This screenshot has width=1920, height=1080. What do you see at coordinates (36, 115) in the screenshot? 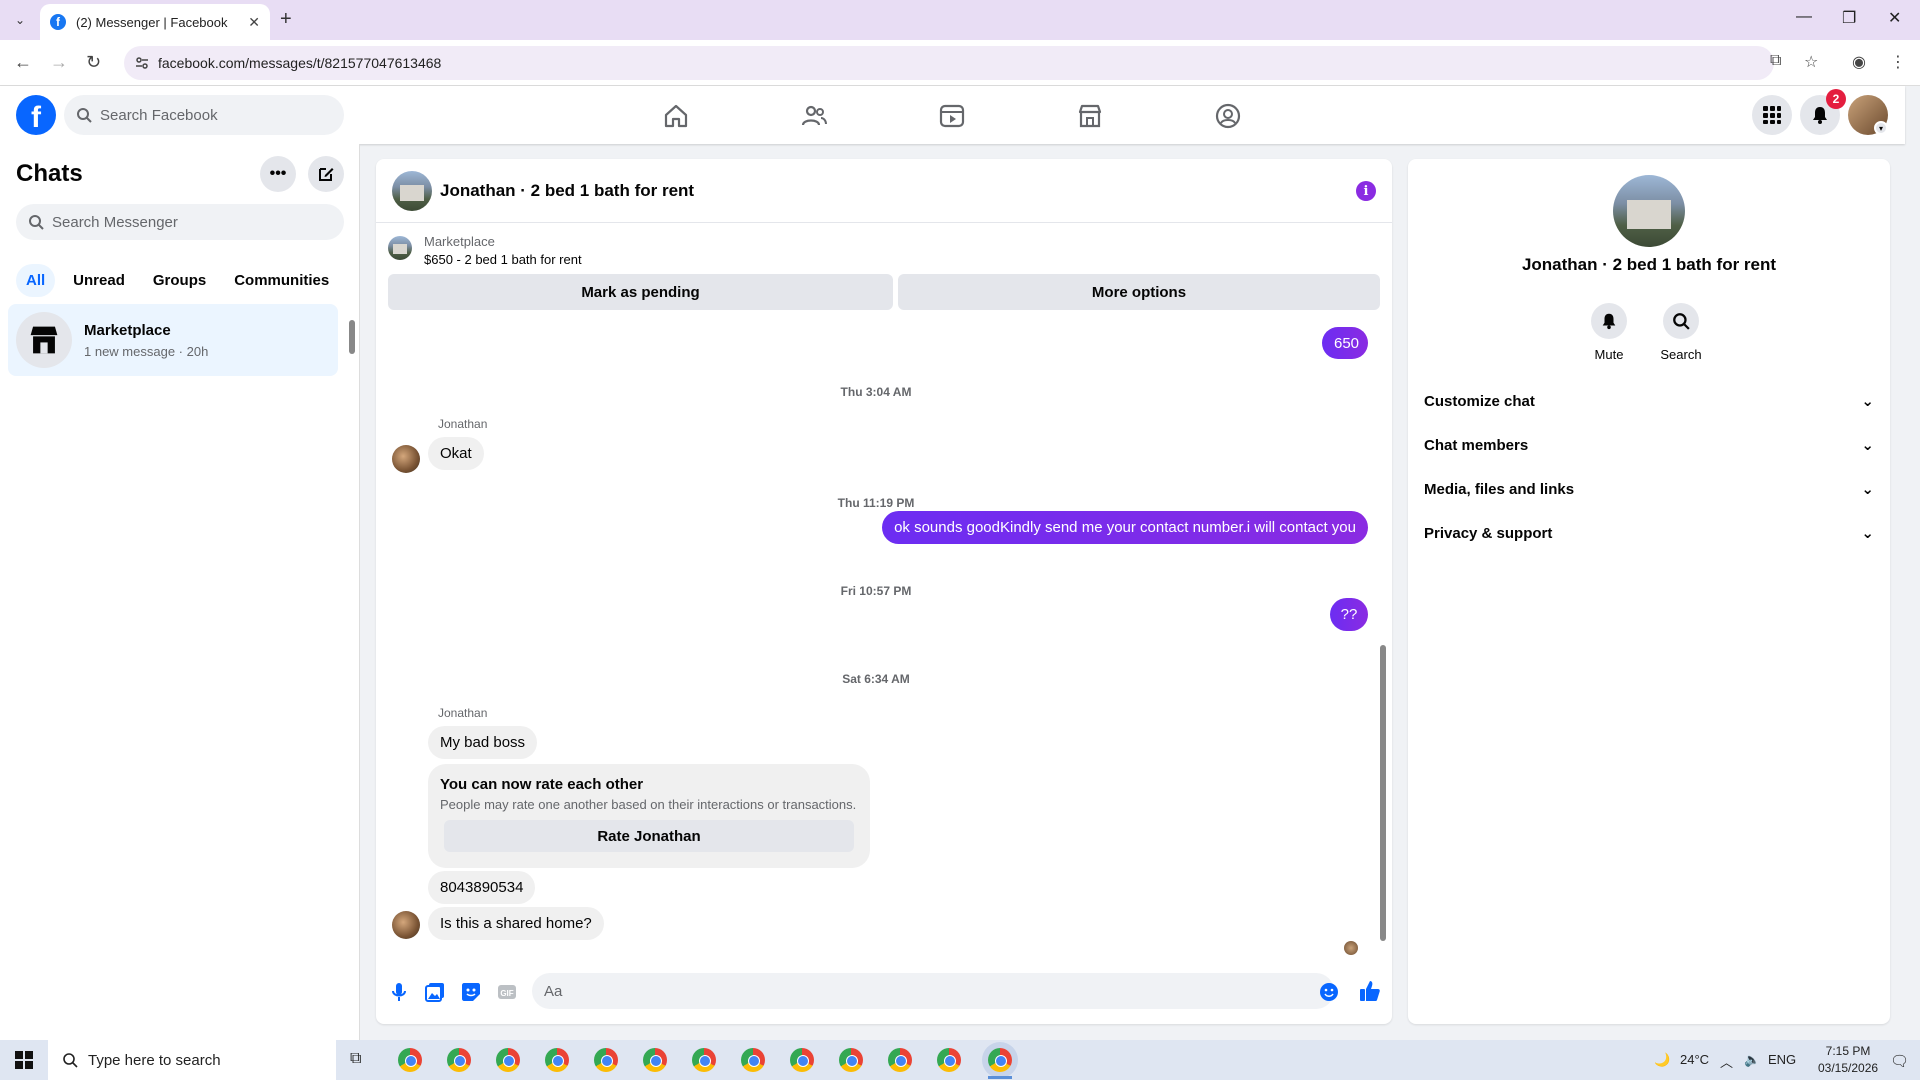
I see `facebook-logo-icon: f` at bounding box center [36, 115].